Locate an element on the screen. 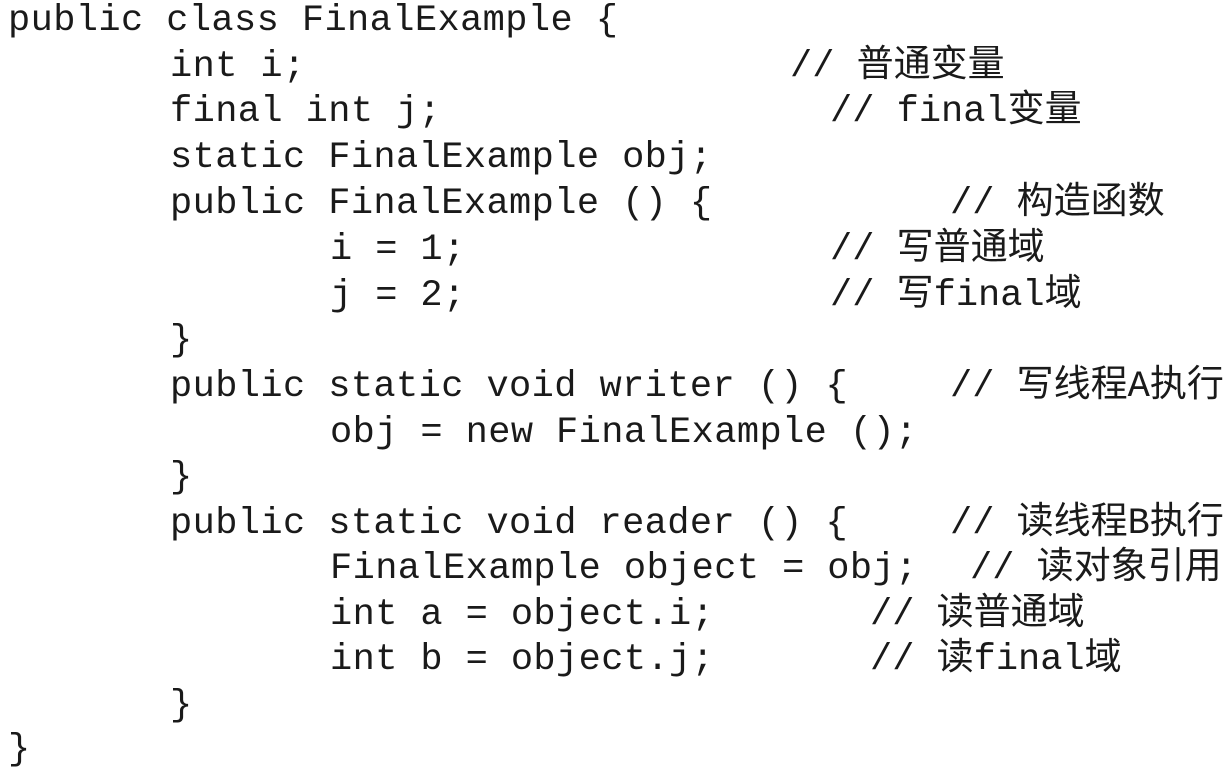  code-comment: // 写final域 is located at coordinates (956, 296).